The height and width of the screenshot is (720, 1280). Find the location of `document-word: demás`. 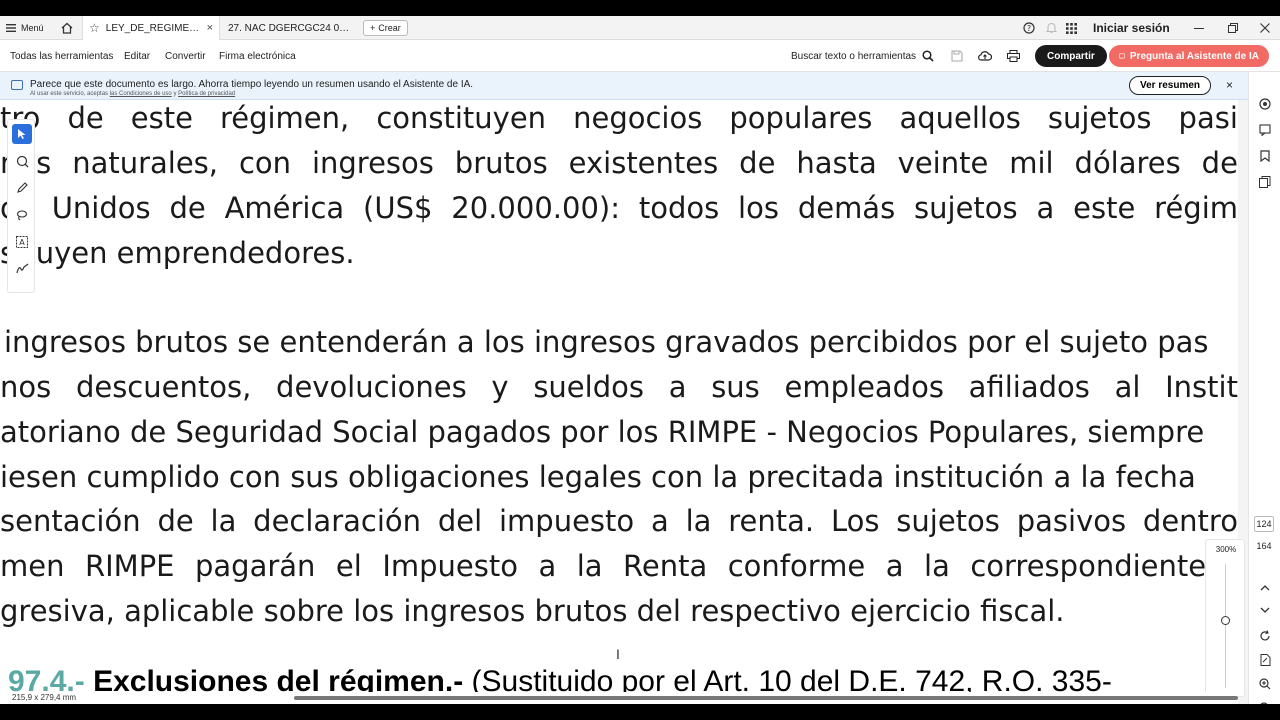

document-word: demás is located at coordinates (846, 208).